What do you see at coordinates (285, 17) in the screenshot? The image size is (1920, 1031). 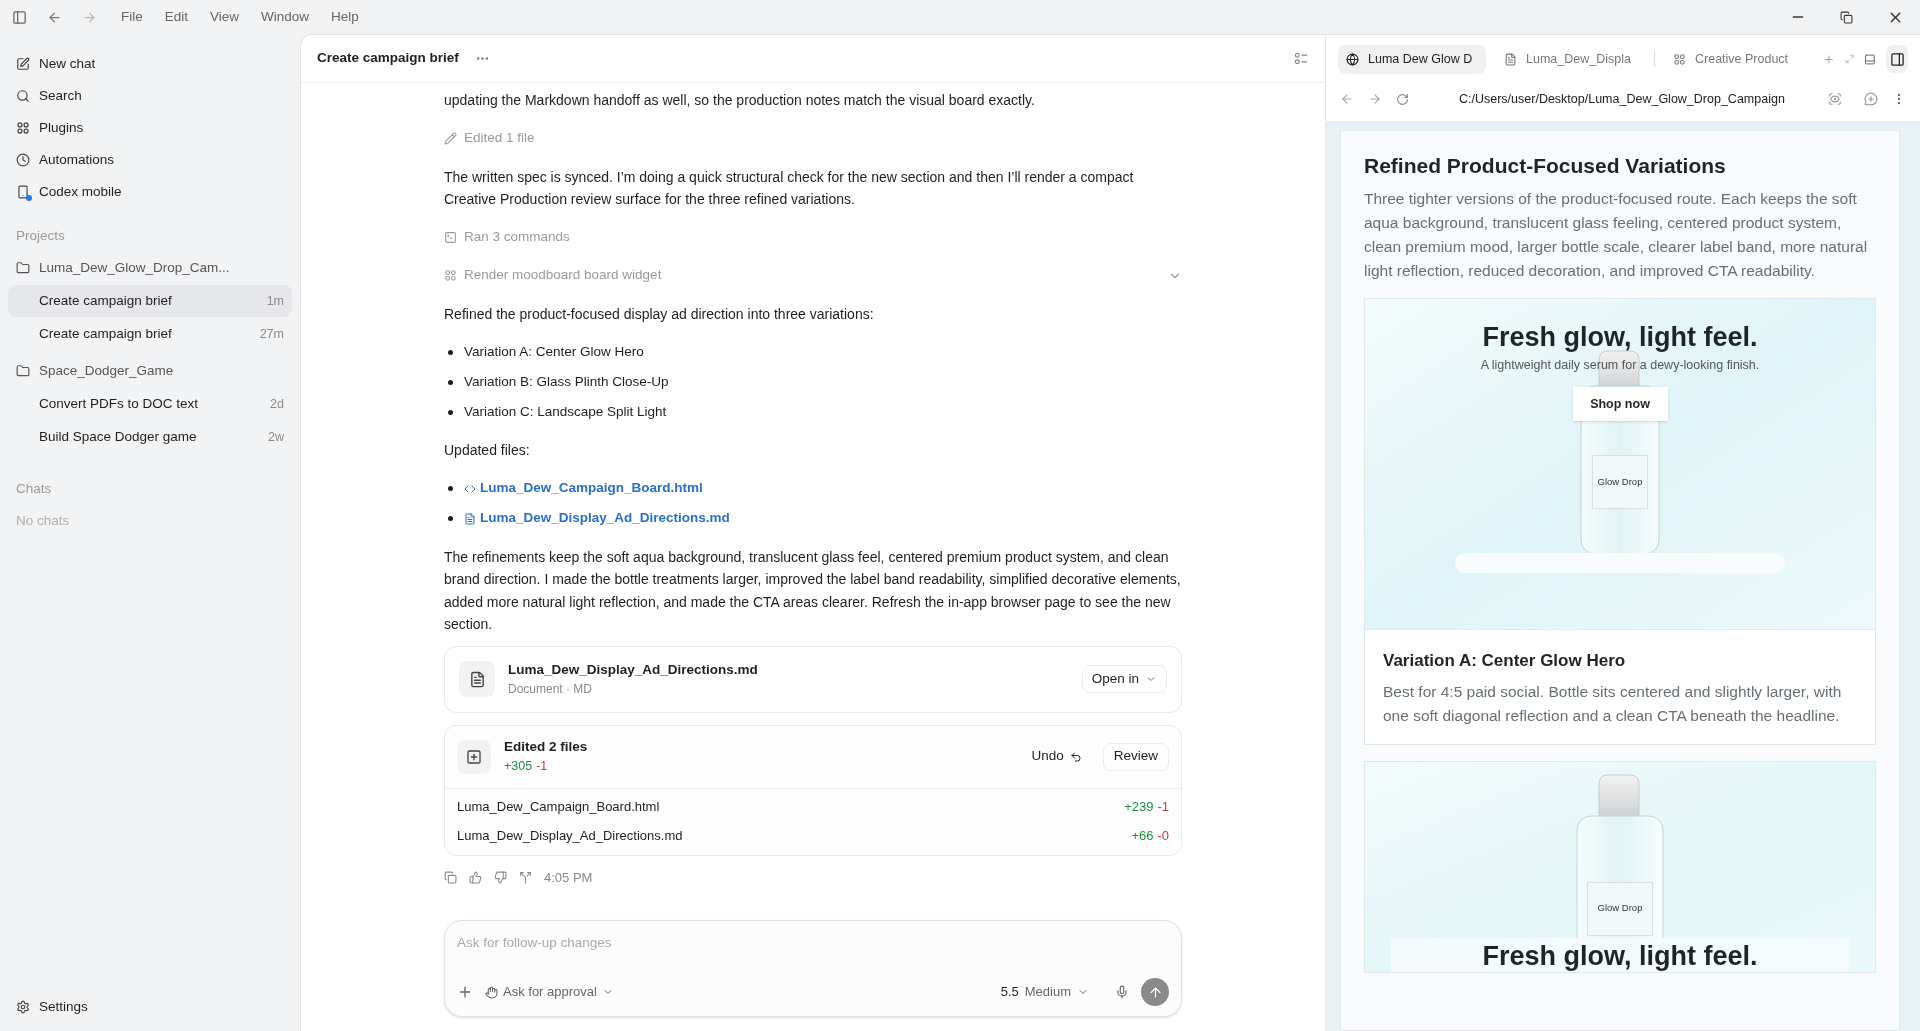 I see `menu-item: Window` at bounding box center [285, 17].